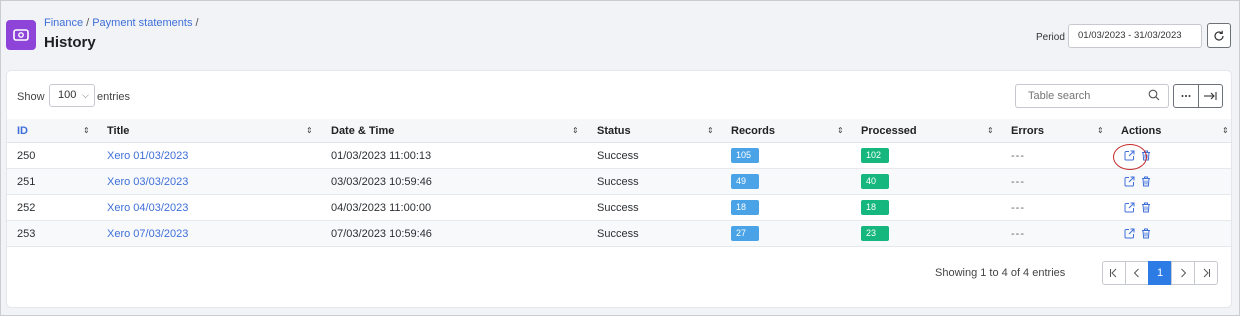  Describe the element at coordinates (1000, 273) in the screenshot. I see `showing-entries-text: Showing 1 to 4 of 4 entries` at that location.